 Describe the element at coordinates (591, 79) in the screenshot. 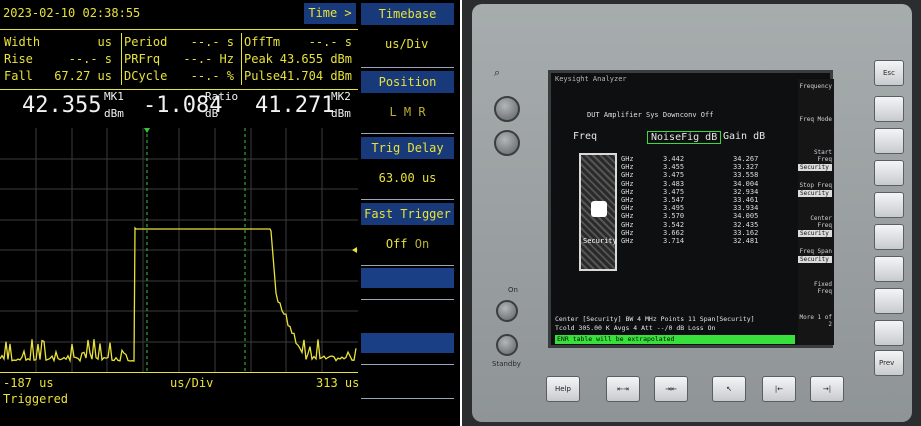

I see `screen-top-text: Keysight Analyzer` at that location.